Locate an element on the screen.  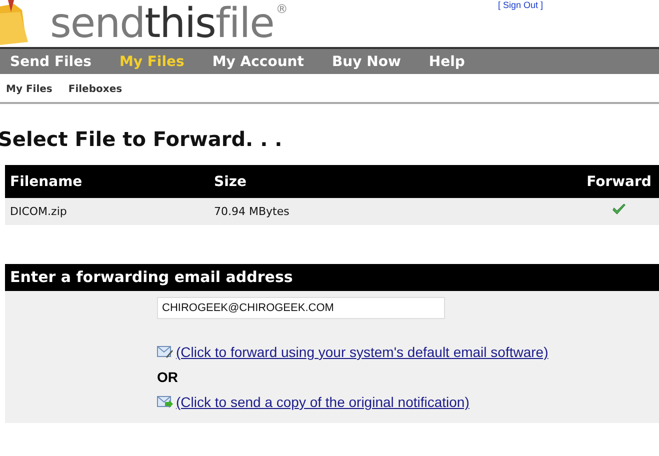
table-cell: DICOM.zip is located at coordinates (107, 211).